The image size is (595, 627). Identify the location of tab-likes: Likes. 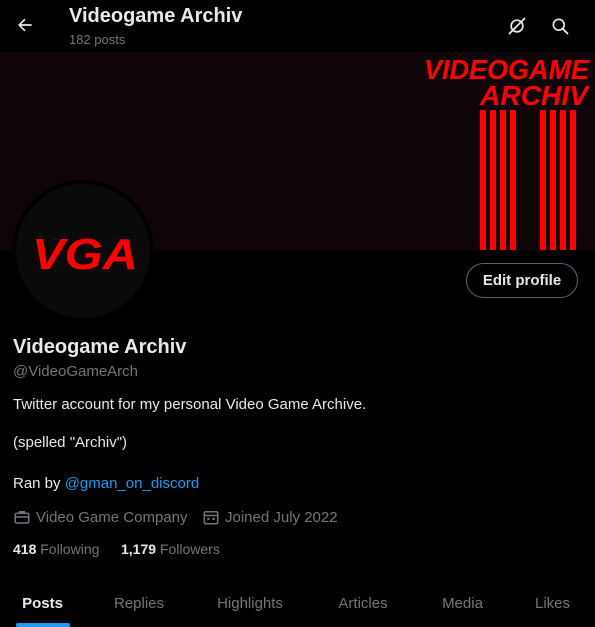
(552, 603).